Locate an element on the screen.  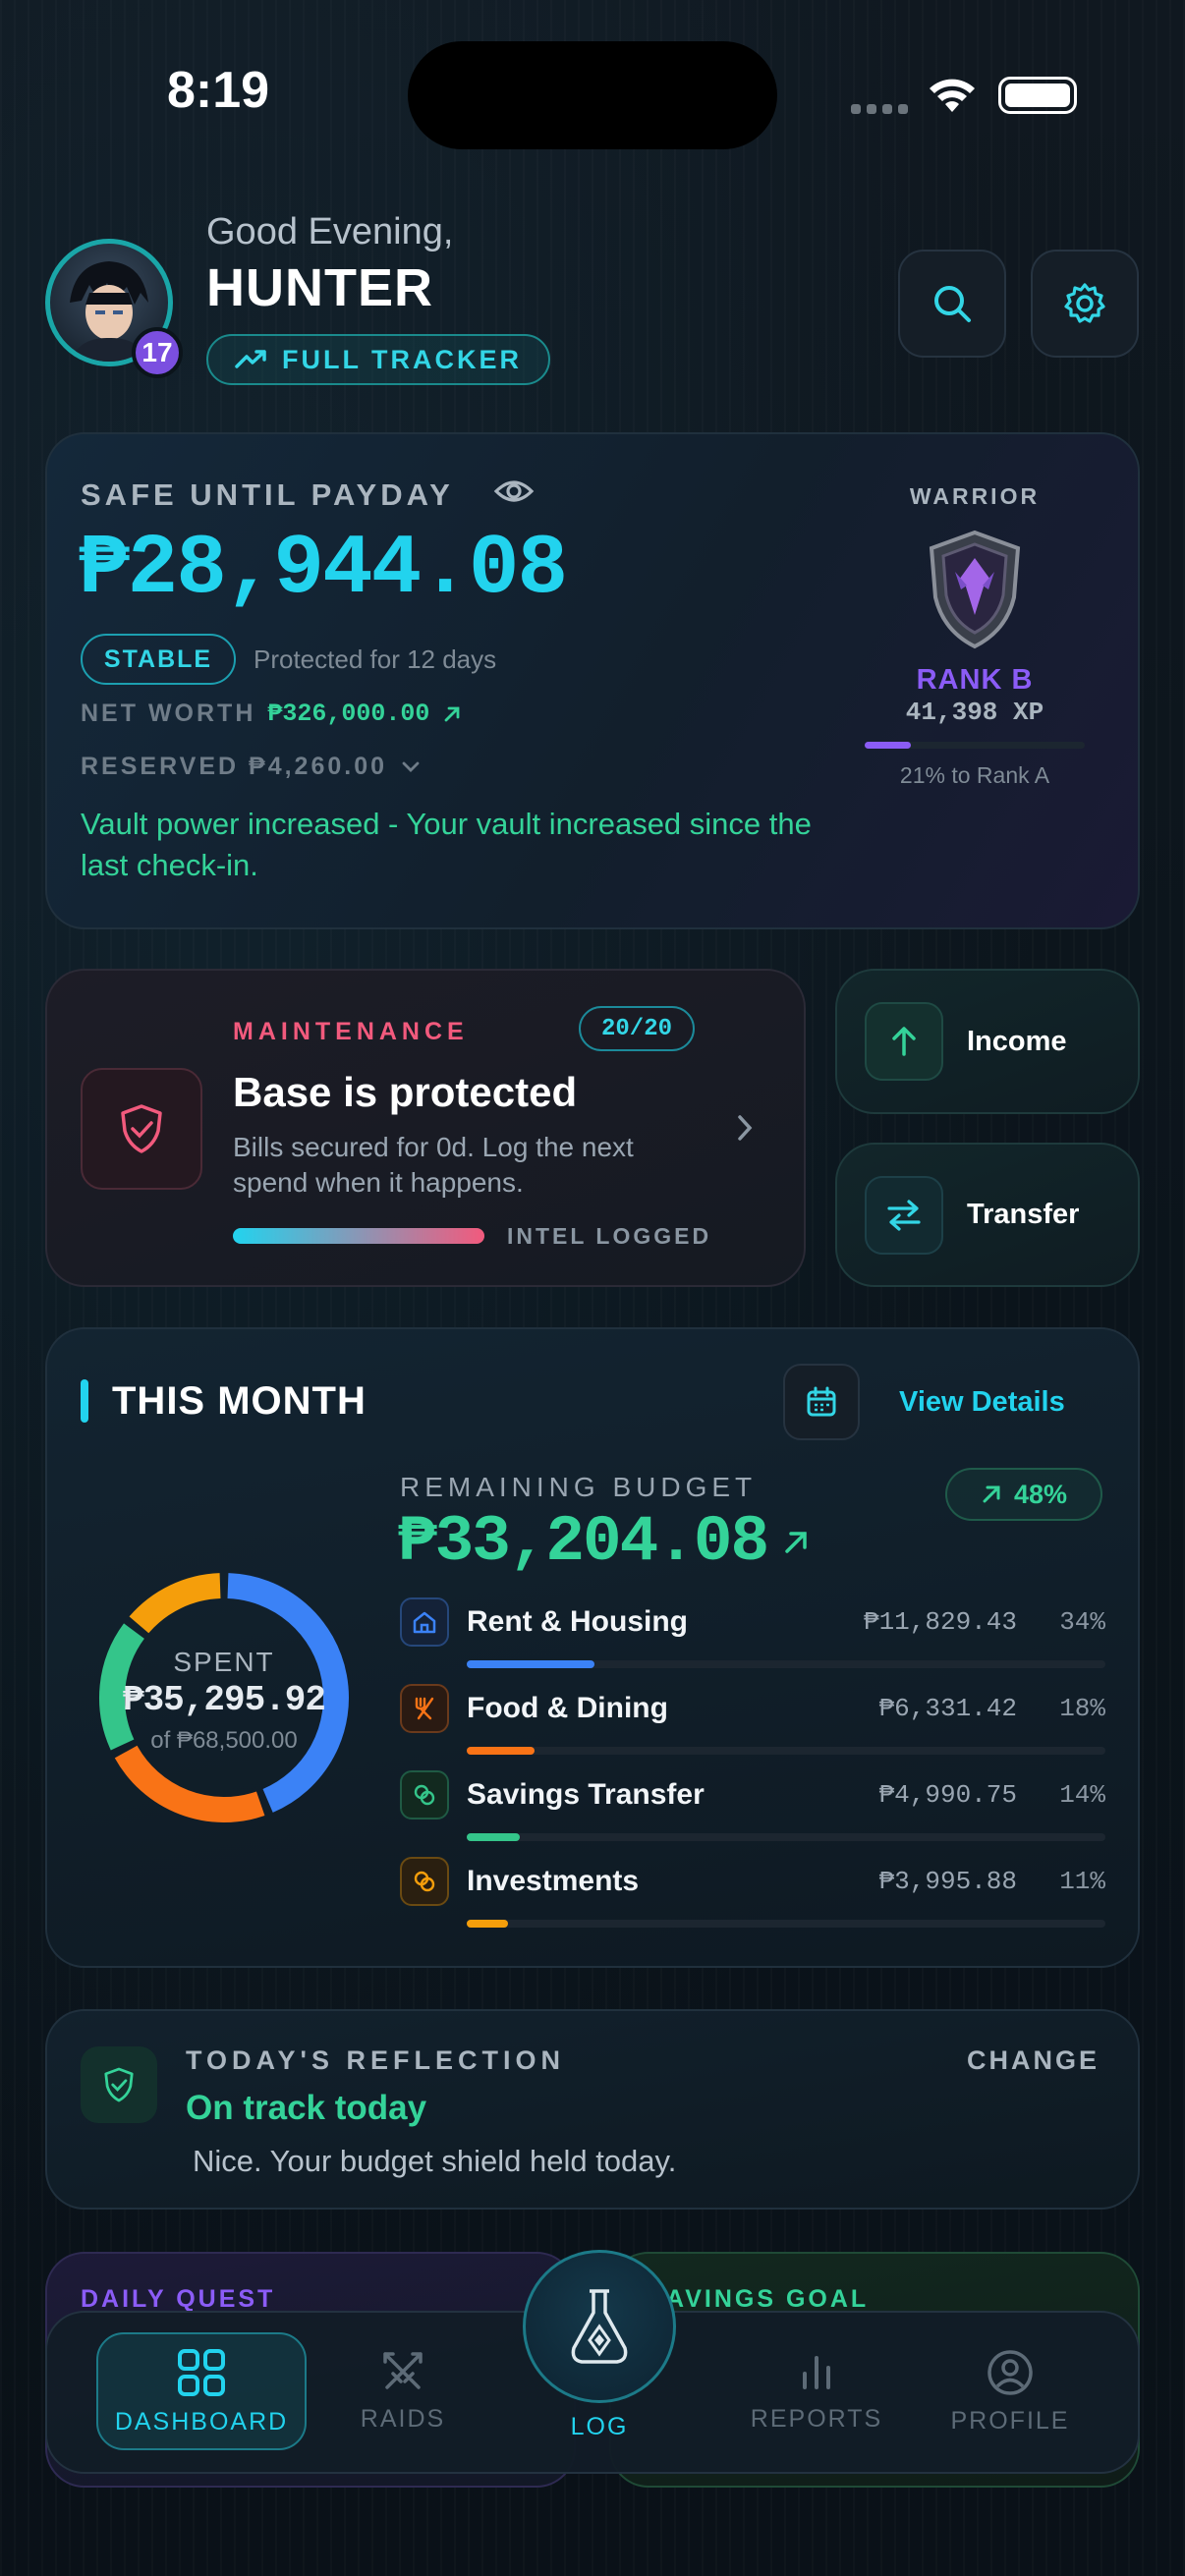
nav-dashboard: DASHBOARD is located at coordinates (201, 2391).